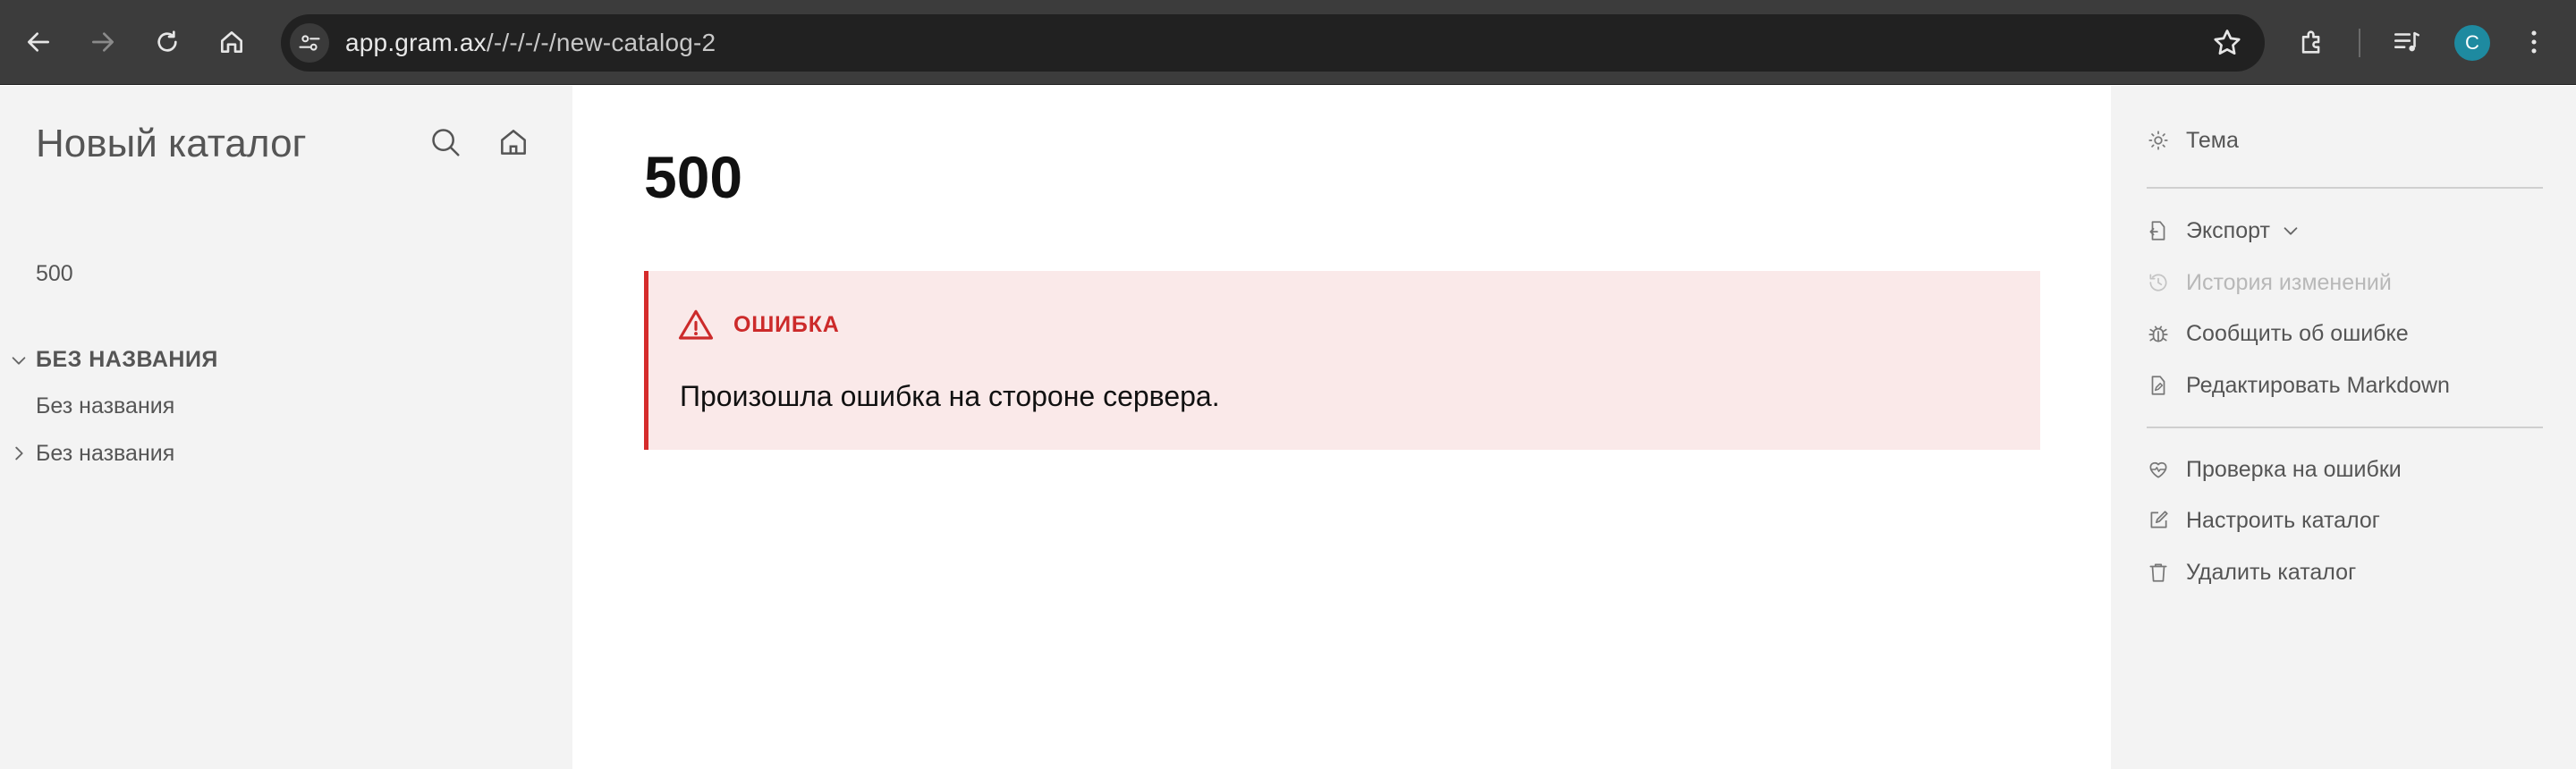  What do you see at coordinates (171, 144) in the screenshot?
I see `catalog-title: Новый каталог` at bounding box center [171, 144].